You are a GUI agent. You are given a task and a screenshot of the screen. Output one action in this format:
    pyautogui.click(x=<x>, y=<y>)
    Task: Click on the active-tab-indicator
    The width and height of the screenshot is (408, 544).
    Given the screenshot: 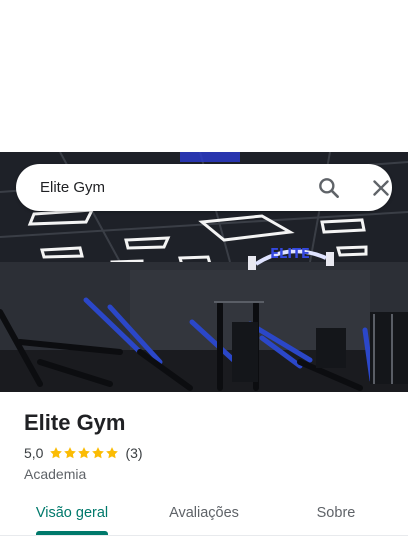 What is the action you would take?
    pyautogui.click(x=72, y=533)
    